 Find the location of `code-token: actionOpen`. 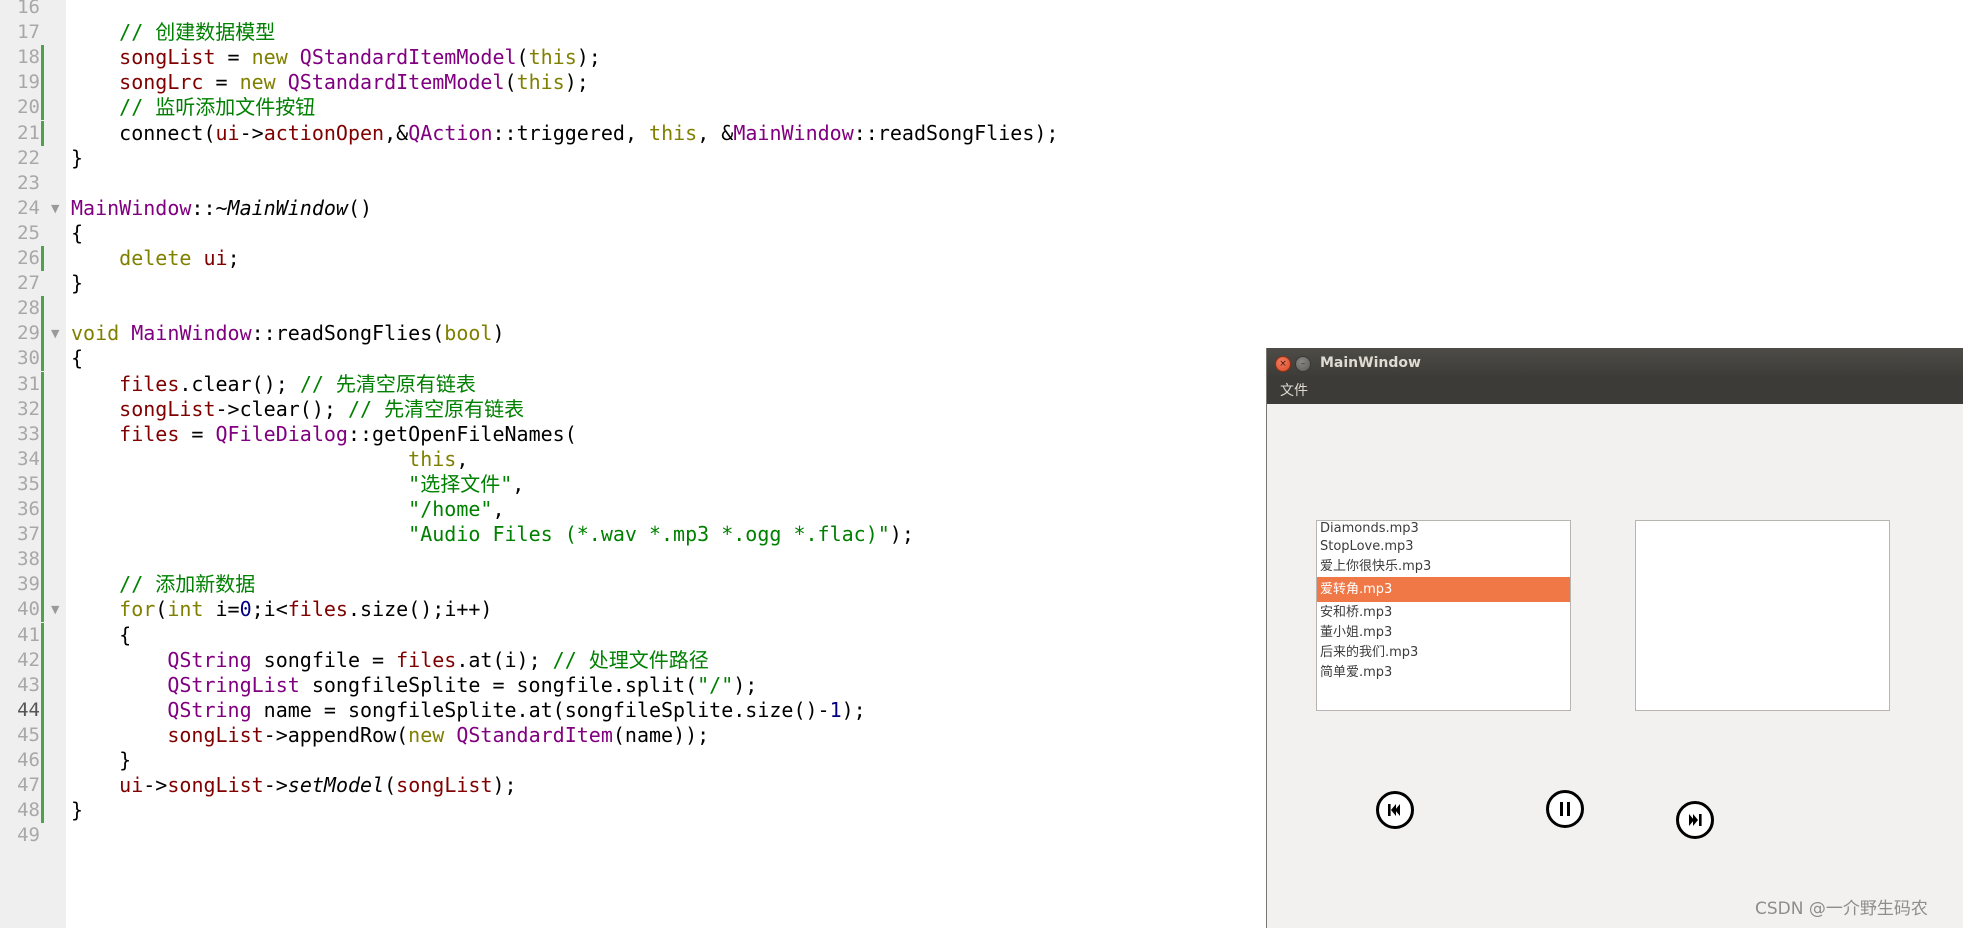

code-token: actionOpen is located at coordinates (324, 132).